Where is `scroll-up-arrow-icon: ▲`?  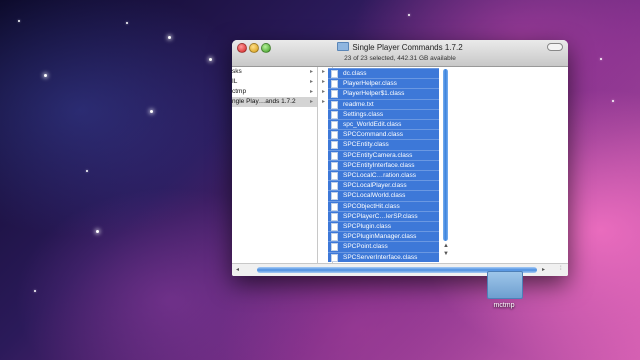
scroll-up-arrow-icon: ▲ is located at coordinates (446, 246).